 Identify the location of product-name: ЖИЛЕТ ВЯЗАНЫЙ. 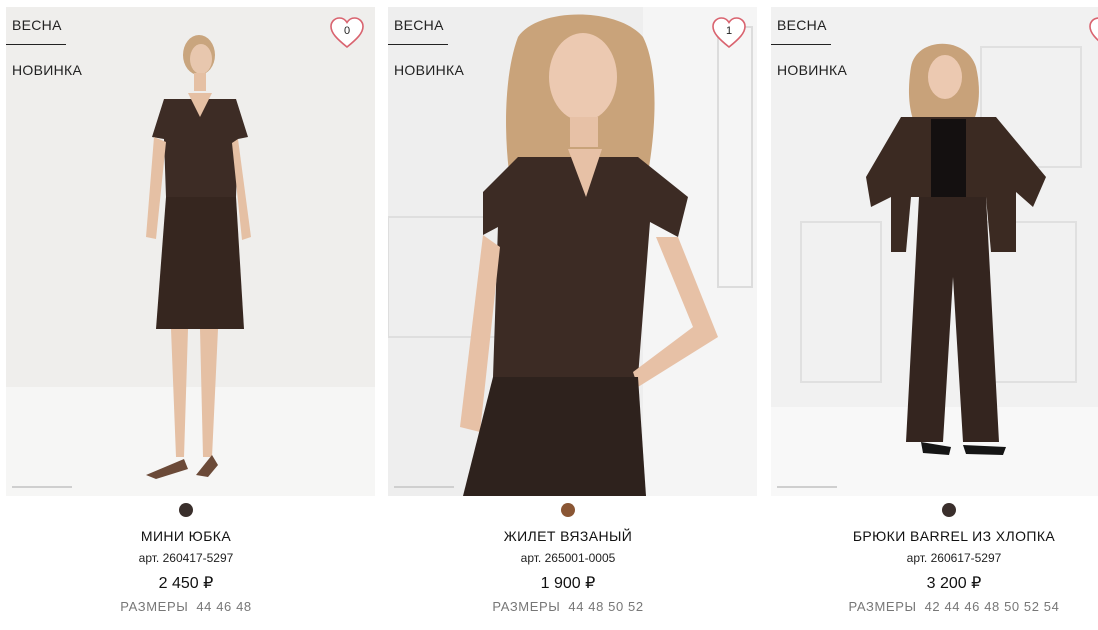
(568, 536).